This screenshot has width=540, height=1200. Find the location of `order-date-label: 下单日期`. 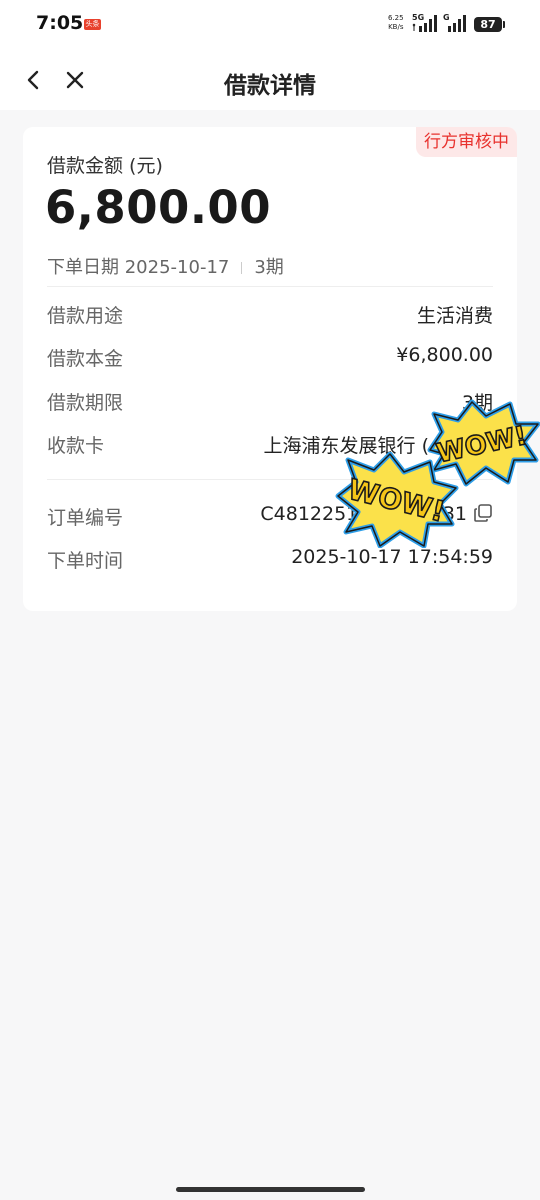

order-date-label: 下单日期 is located at coordinates (83, 267).